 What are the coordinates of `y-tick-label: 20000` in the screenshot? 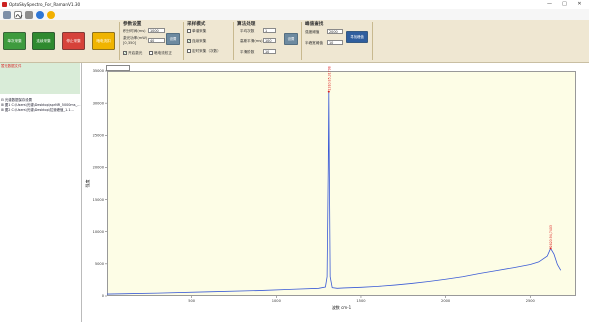 It's located at (99, 168).